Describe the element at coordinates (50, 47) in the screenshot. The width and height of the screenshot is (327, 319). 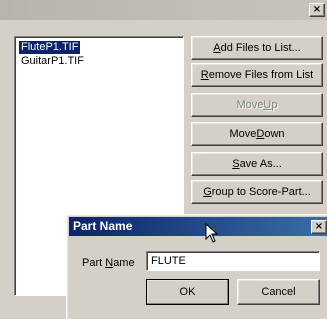
I see `list-item: FluteP1.TIF` at that location.